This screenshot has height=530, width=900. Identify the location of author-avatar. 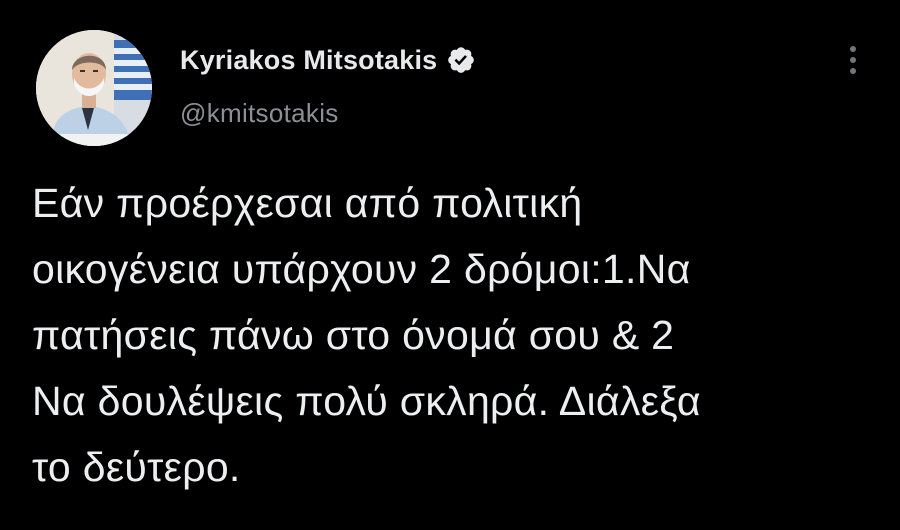
(94, 88).